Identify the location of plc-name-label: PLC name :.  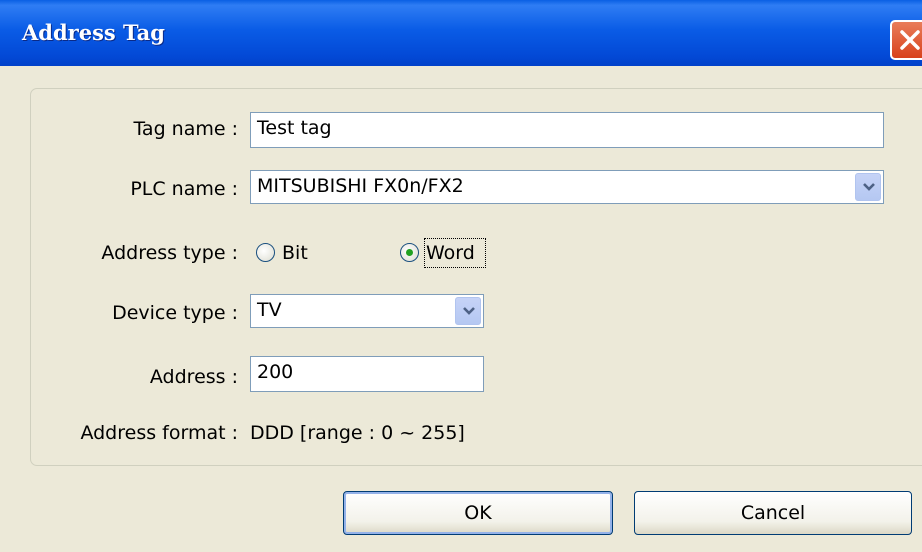
(184, 189).